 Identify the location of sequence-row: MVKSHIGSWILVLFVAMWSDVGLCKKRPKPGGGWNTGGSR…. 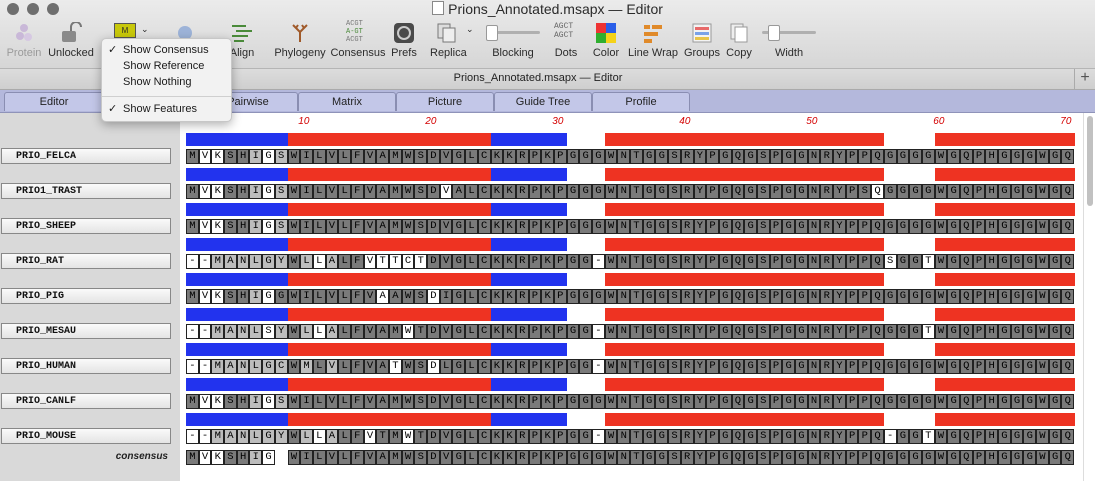
(630, 226).